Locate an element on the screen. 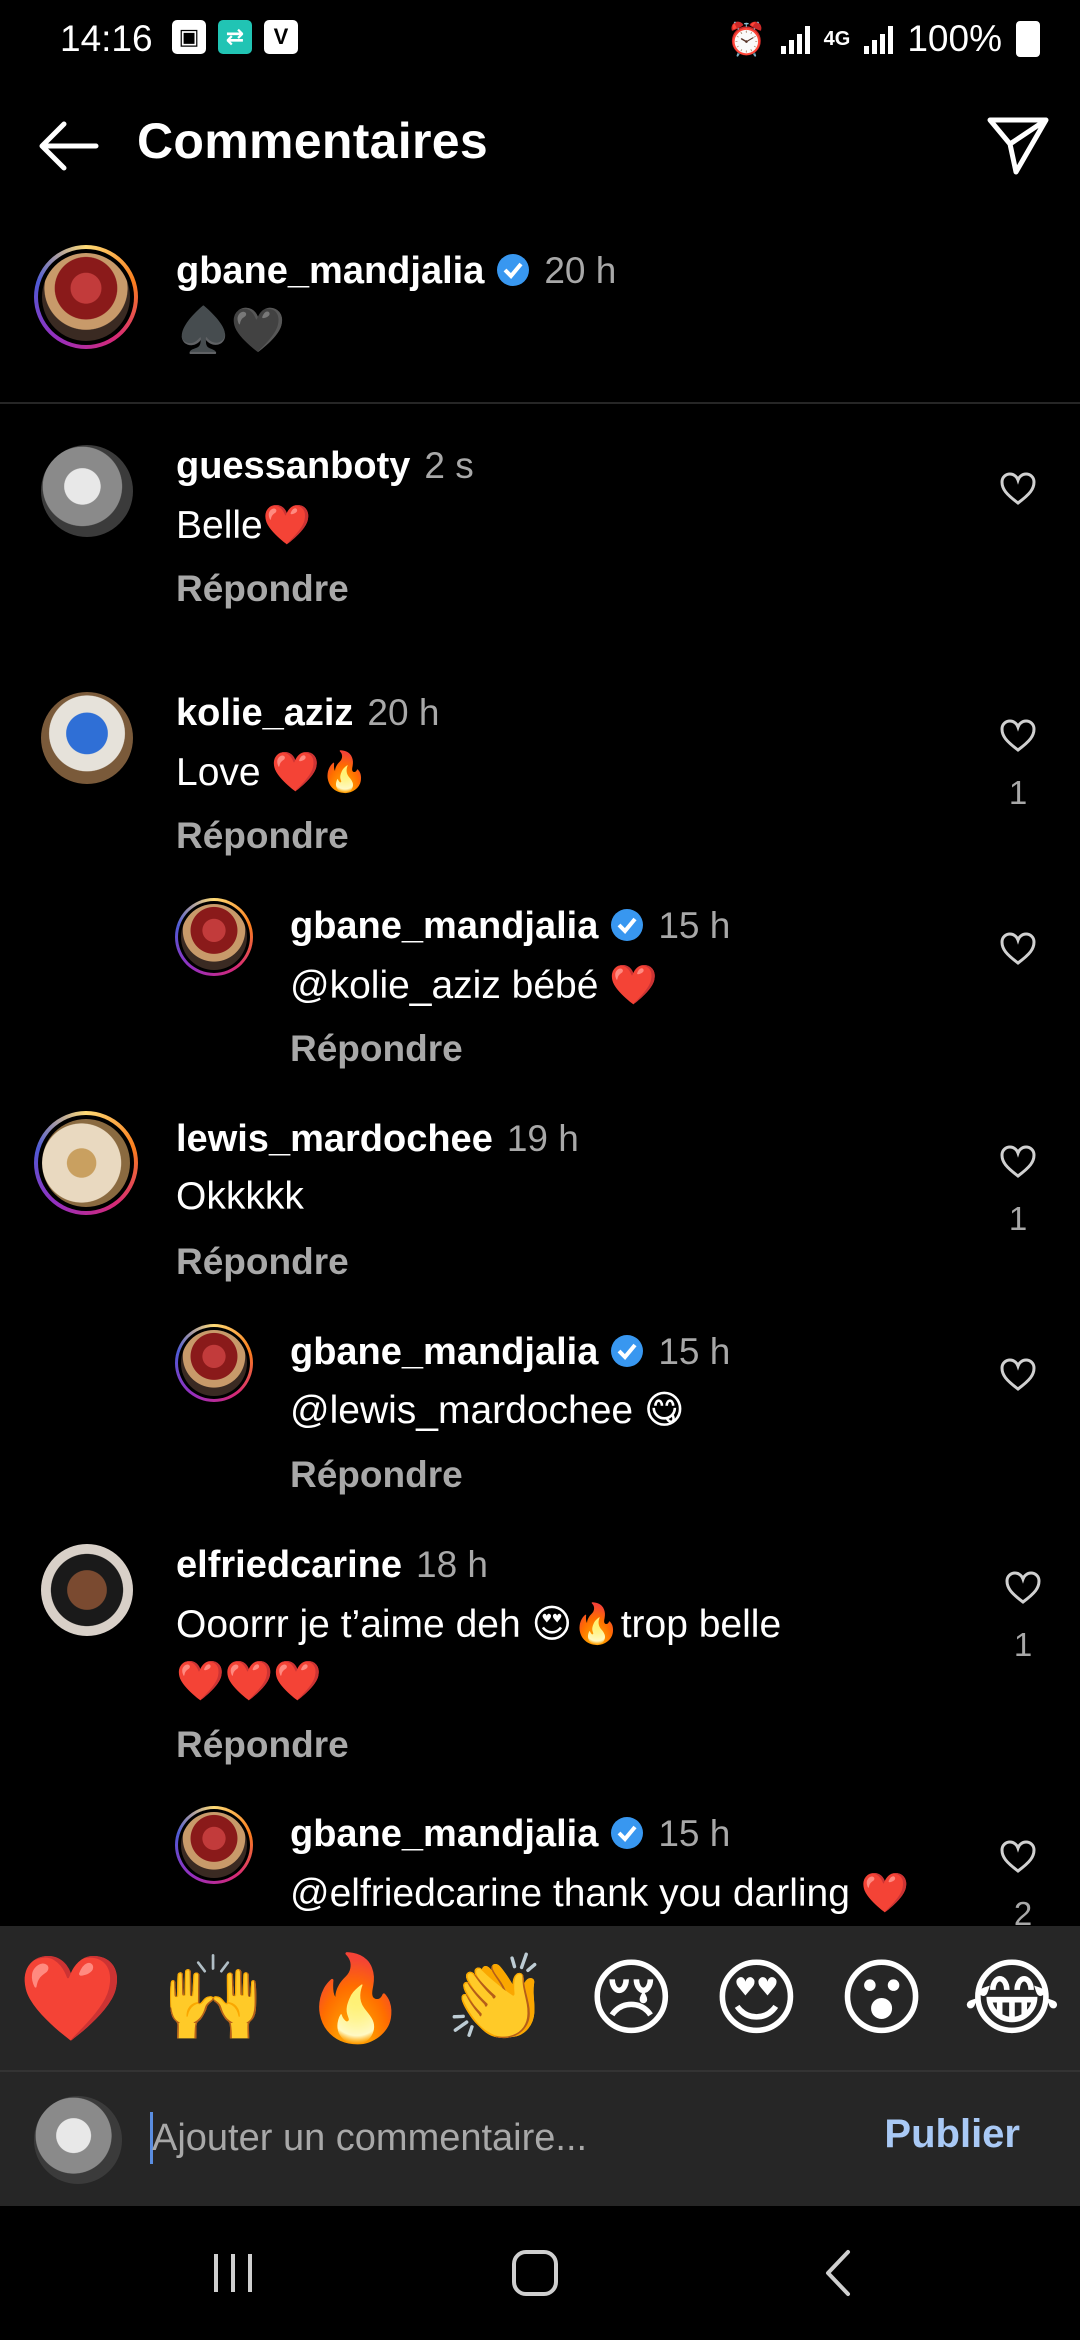  post-caption: ♠️🖤 is located at coordinates (231, 330).